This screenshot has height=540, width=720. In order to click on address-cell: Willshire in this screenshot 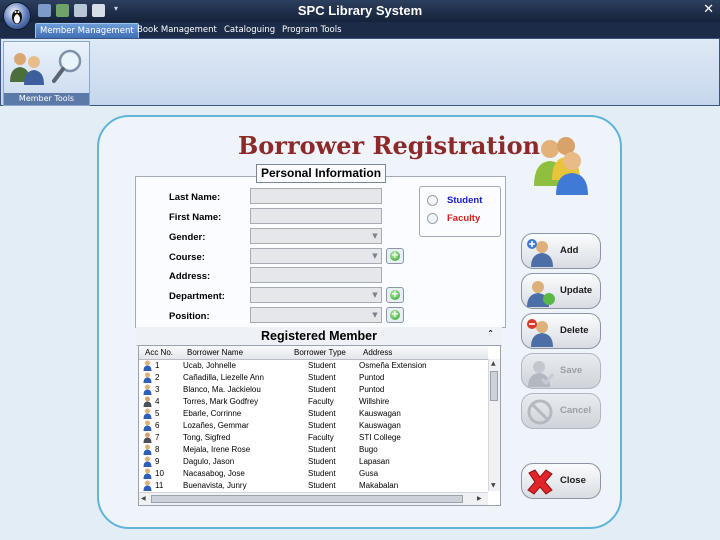, I will do `click(374, 401)`.